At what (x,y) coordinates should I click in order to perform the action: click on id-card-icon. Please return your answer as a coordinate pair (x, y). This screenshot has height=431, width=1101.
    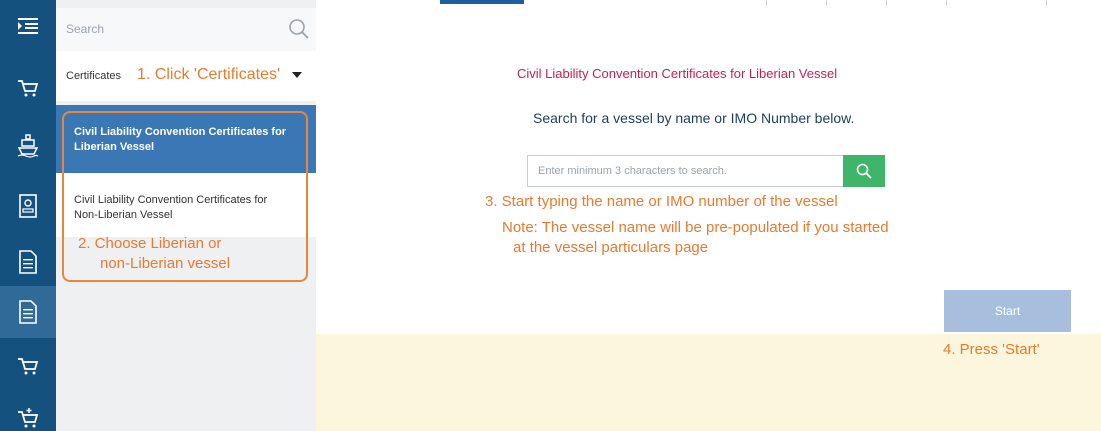
    Looking at the image, I should click on (28, 206).